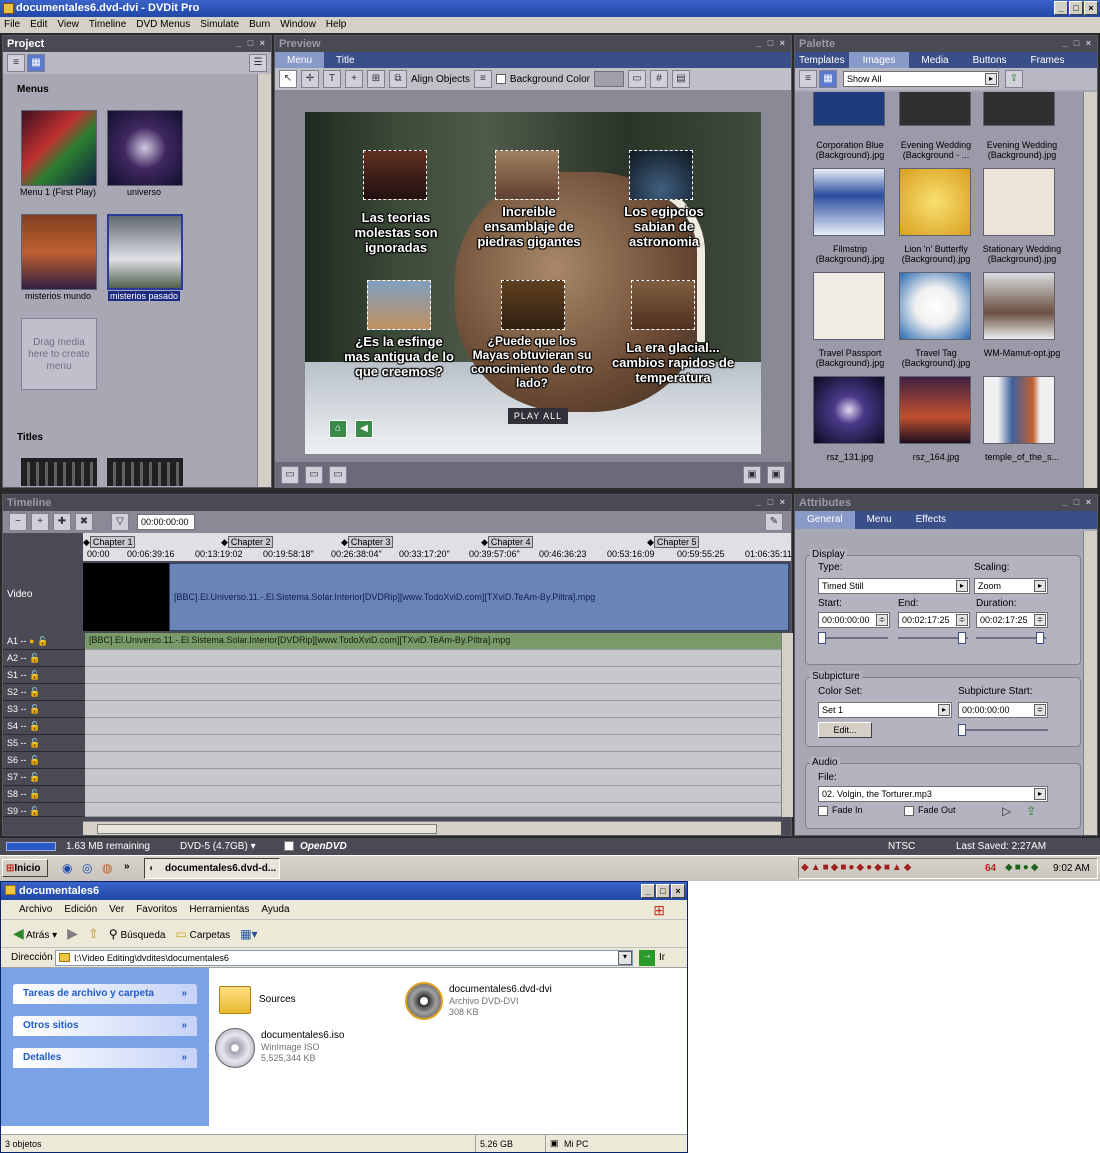 The image size is (1100, 1153). What do you see at coordinates (247, 542) in the screenshot?
I see `chapter-marker-2: ◆ Chapter 2` at bounding box center [247, 542].